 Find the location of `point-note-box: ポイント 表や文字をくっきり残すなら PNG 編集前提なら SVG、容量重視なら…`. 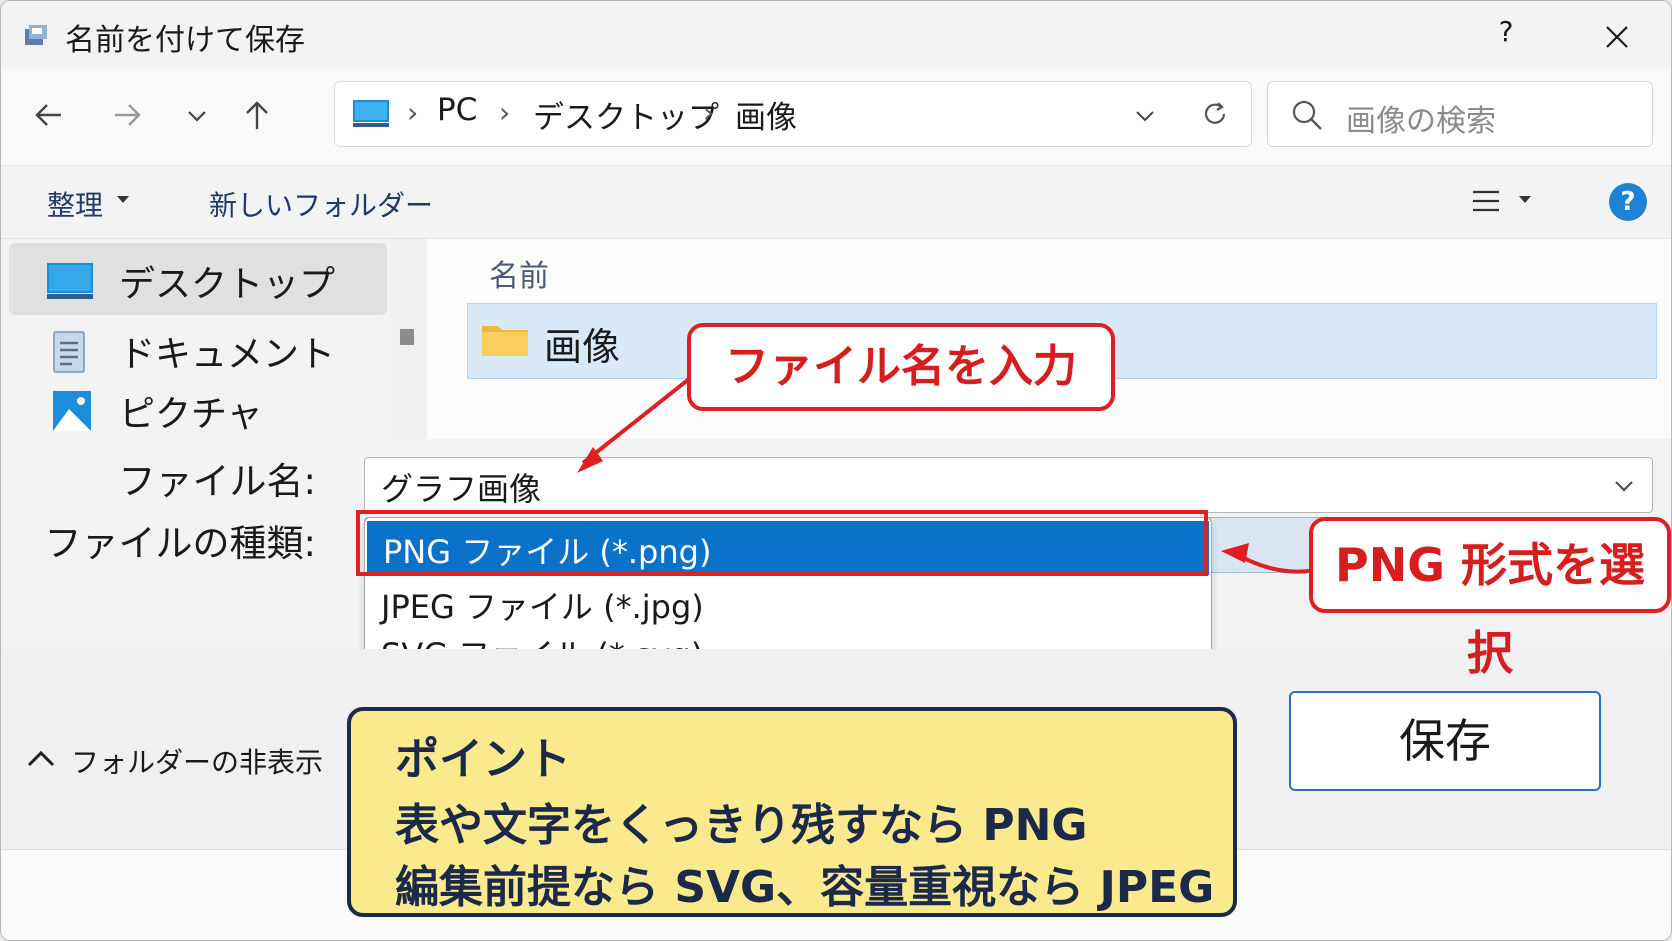

point-note-box: ポイント 表や文字をくっきり残すなら PNG 編集前提なら SVG、容量重視なら… is located at coordinates (792, 812).